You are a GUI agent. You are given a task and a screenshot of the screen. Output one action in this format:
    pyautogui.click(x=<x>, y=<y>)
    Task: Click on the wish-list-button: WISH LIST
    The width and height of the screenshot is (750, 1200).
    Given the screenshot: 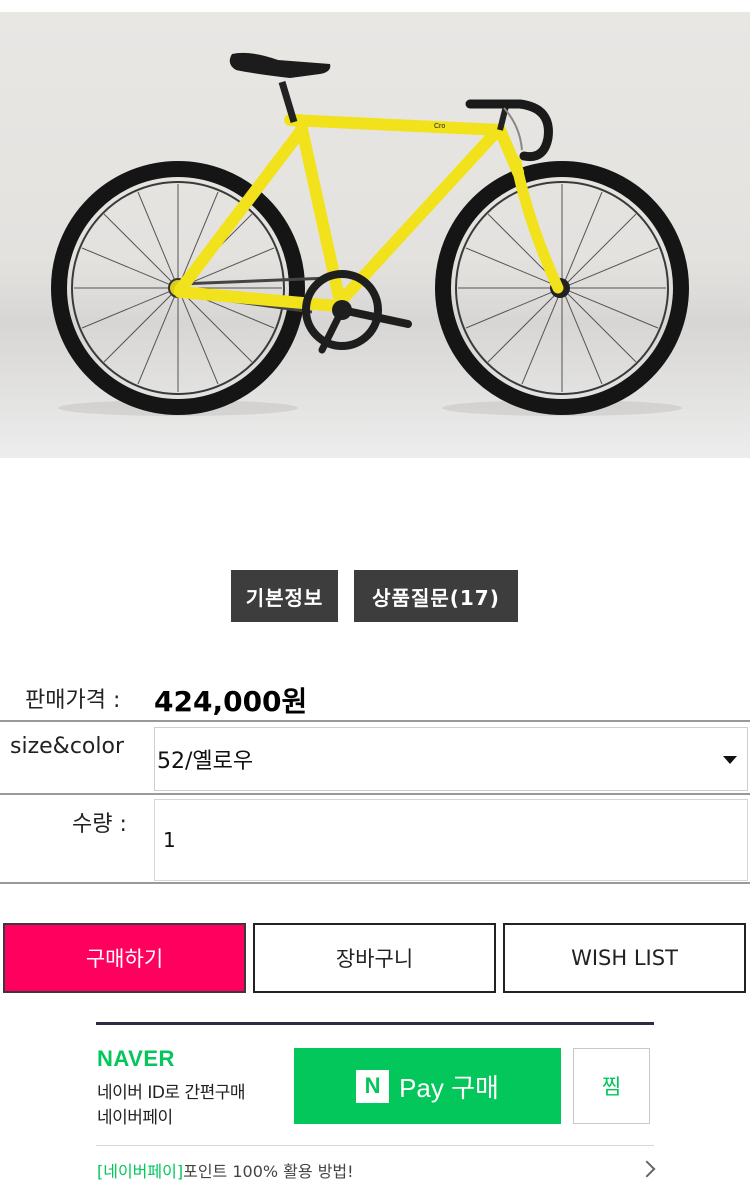 What is the action you would take?
    pyautogui.click(x=624, y=958)
    